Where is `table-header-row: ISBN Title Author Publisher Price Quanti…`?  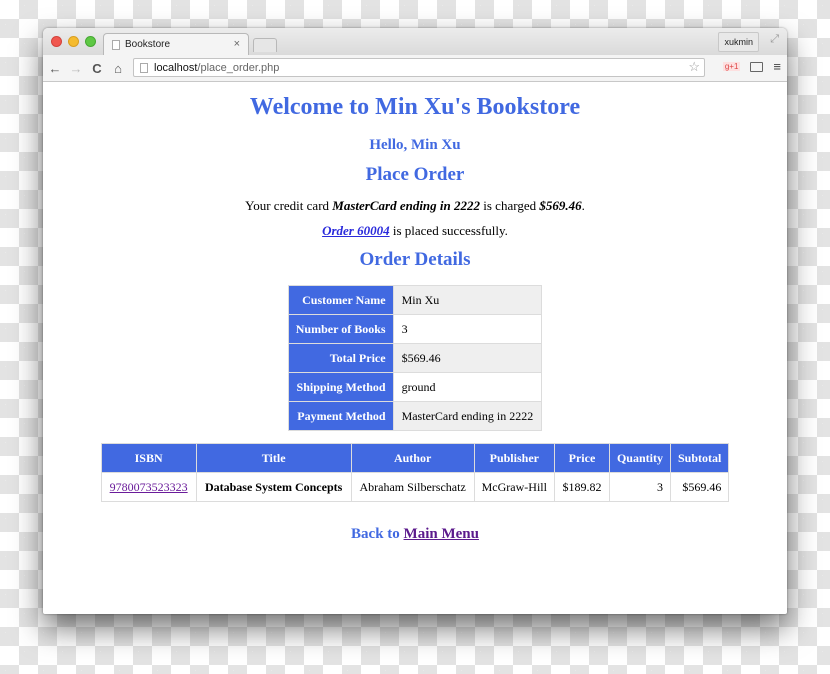
table-header-row: ISBN Title Author Publisher Price Quanti… is located at coordinates (415, 458).